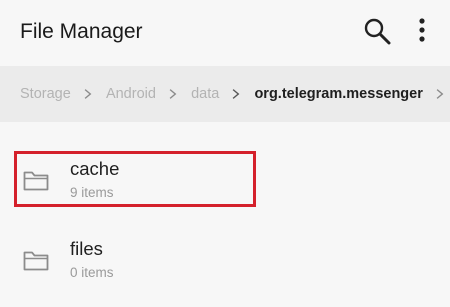 Image resolution: width=450 pixels, height=307 pixels. I want to click on search-button, so click(378, 32).